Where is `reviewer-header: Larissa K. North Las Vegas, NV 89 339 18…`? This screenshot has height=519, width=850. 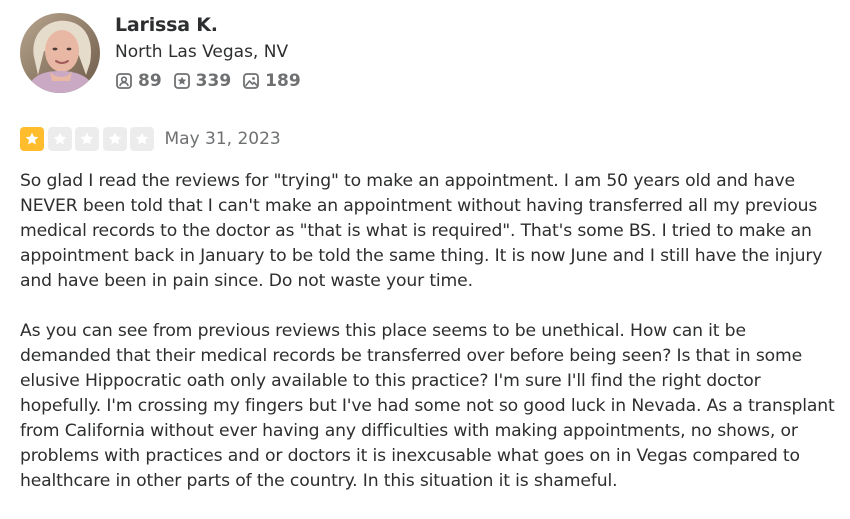 reviewer-header: Larissa K. North Las Vegas, NV 89 339 18… is located at coordinates (430, 53).